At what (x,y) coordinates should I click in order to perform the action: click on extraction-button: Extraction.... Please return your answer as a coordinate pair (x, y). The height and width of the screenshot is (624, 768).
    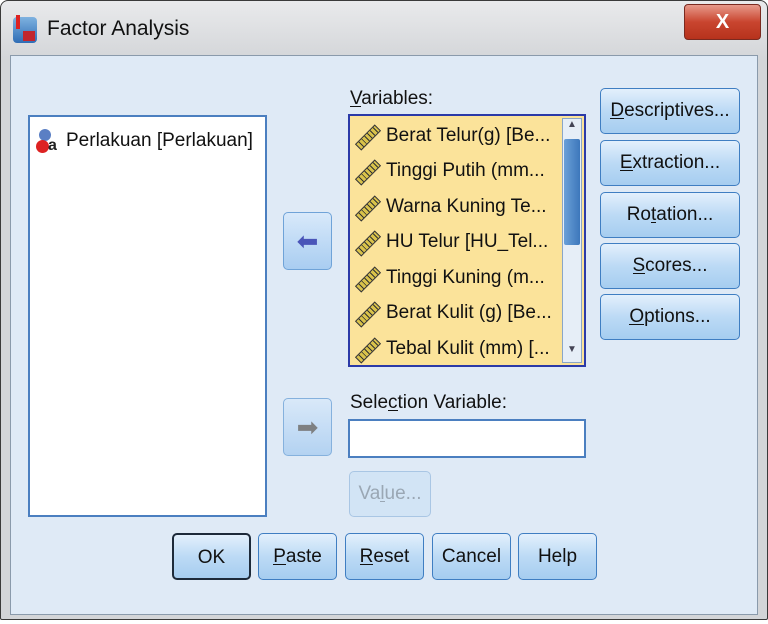
    Looking at the image, I should click on (670, 163).